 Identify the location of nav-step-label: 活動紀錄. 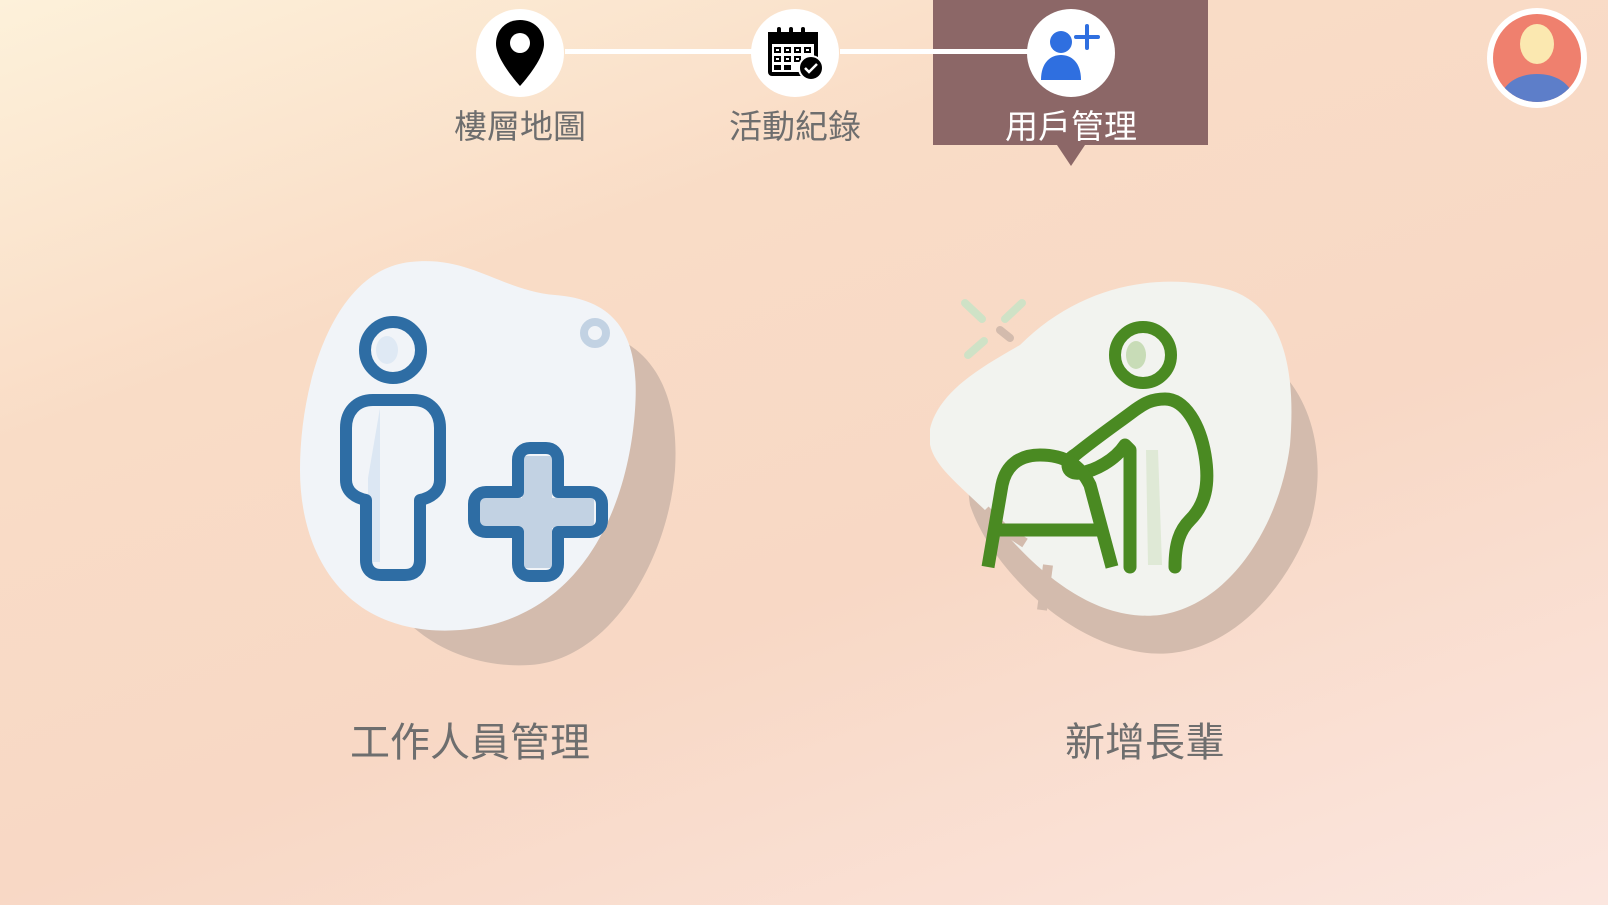
(795, 126).